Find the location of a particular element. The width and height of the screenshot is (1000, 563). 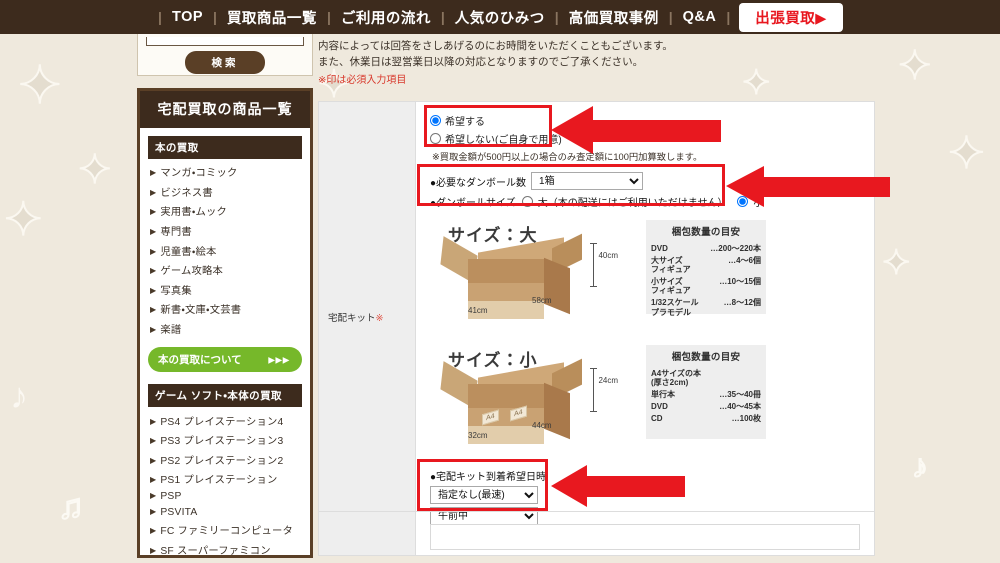

box-size-small-label: 小 is located at coordinates (758, 201).